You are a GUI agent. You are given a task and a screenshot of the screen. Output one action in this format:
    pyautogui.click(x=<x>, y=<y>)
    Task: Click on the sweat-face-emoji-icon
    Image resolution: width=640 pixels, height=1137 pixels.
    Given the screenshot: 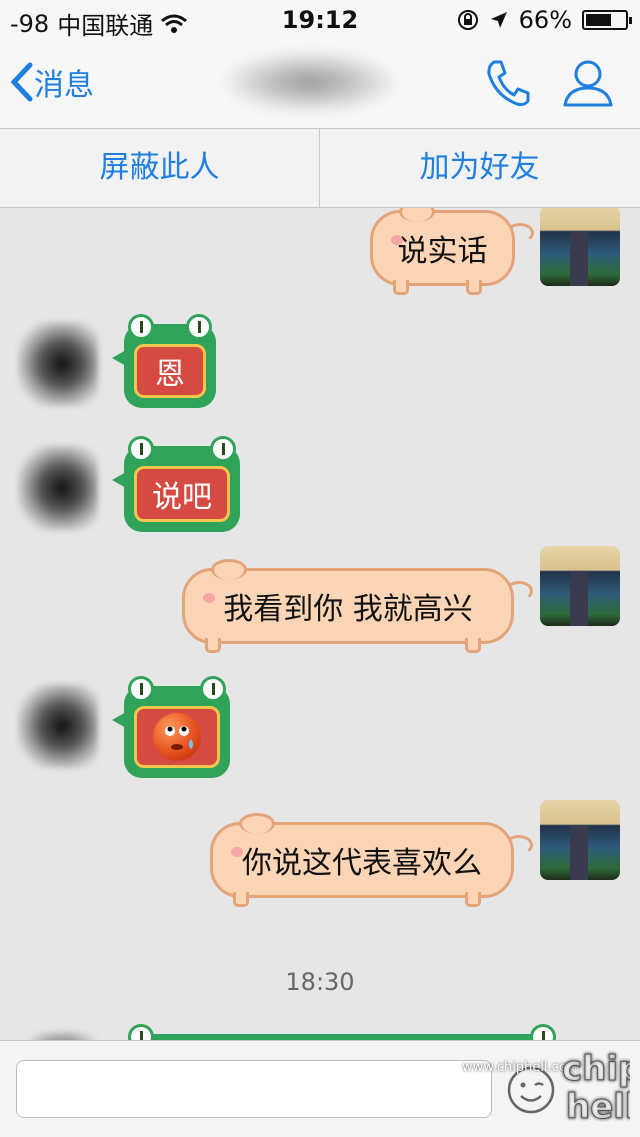 What is the action you would take?
    pyautogui.click(x=177, y=737)
    